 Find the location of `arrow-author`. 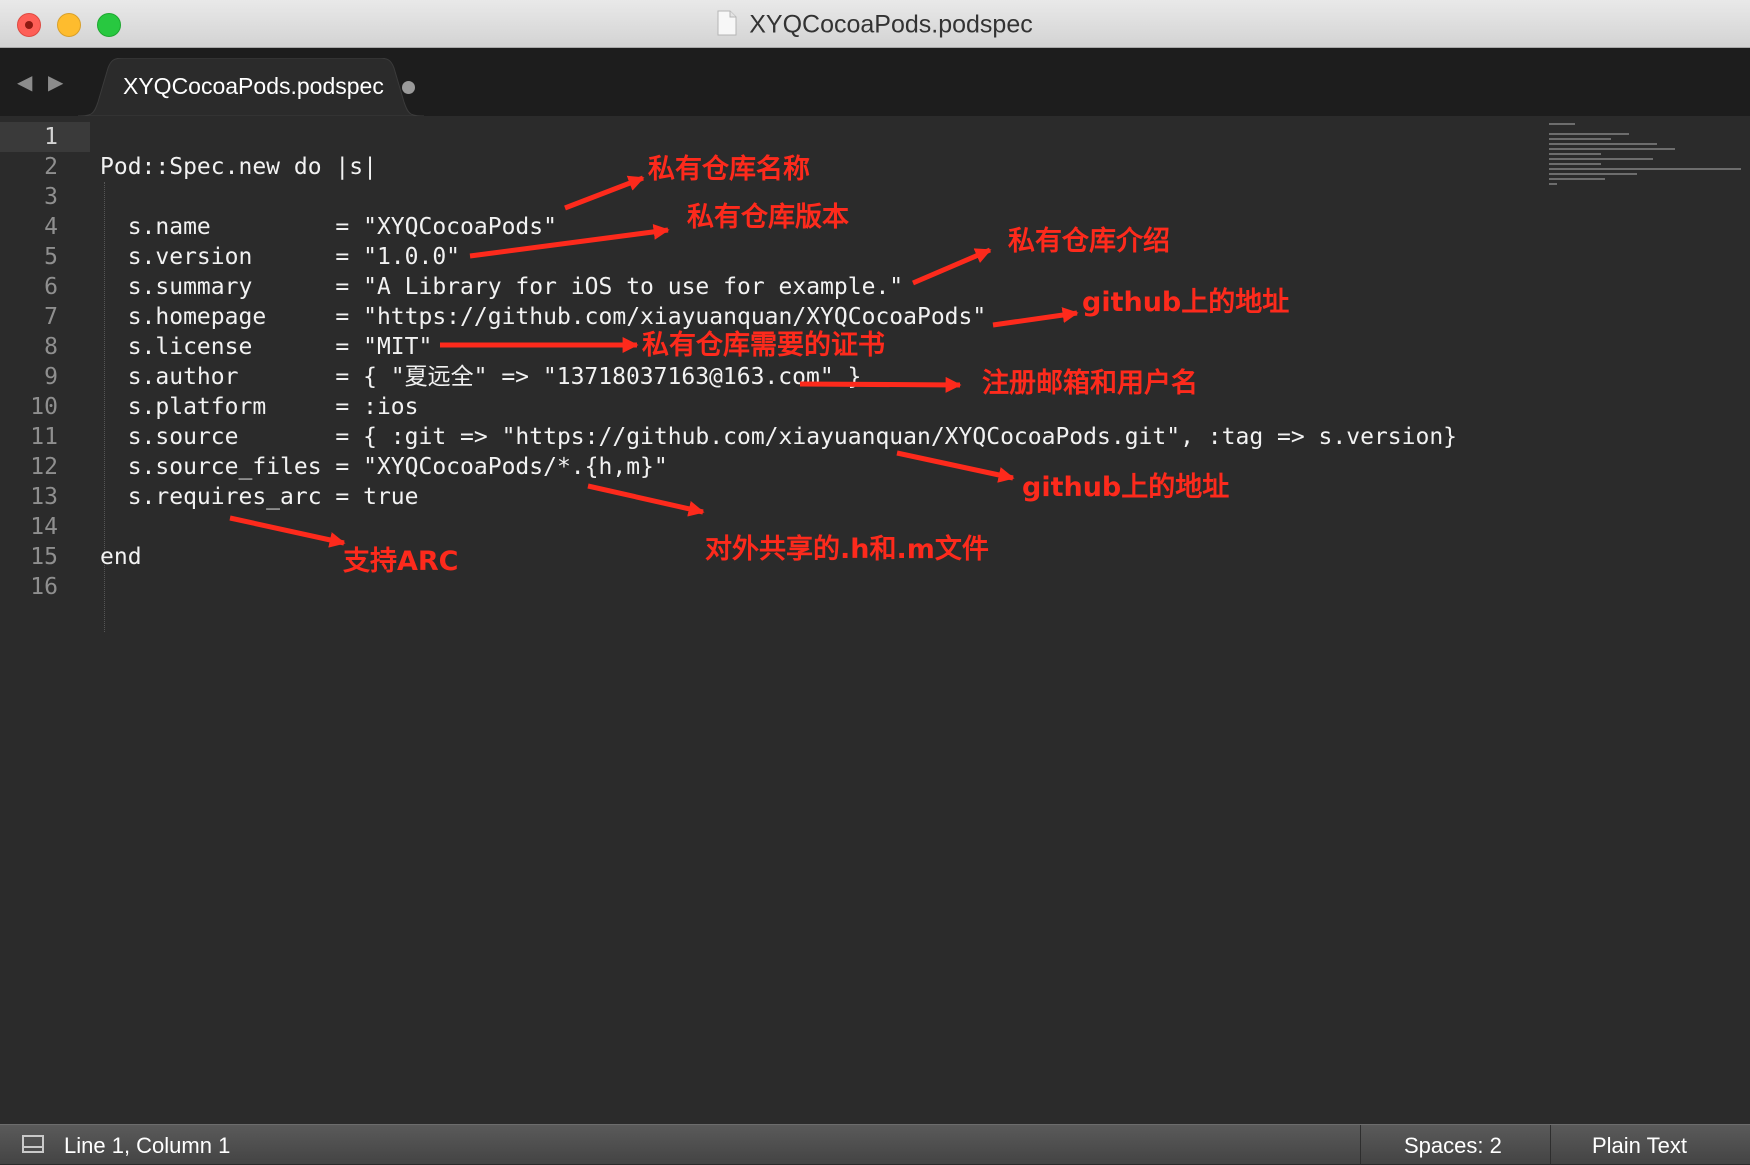

arrow-author is located at coordinates (880, 384).